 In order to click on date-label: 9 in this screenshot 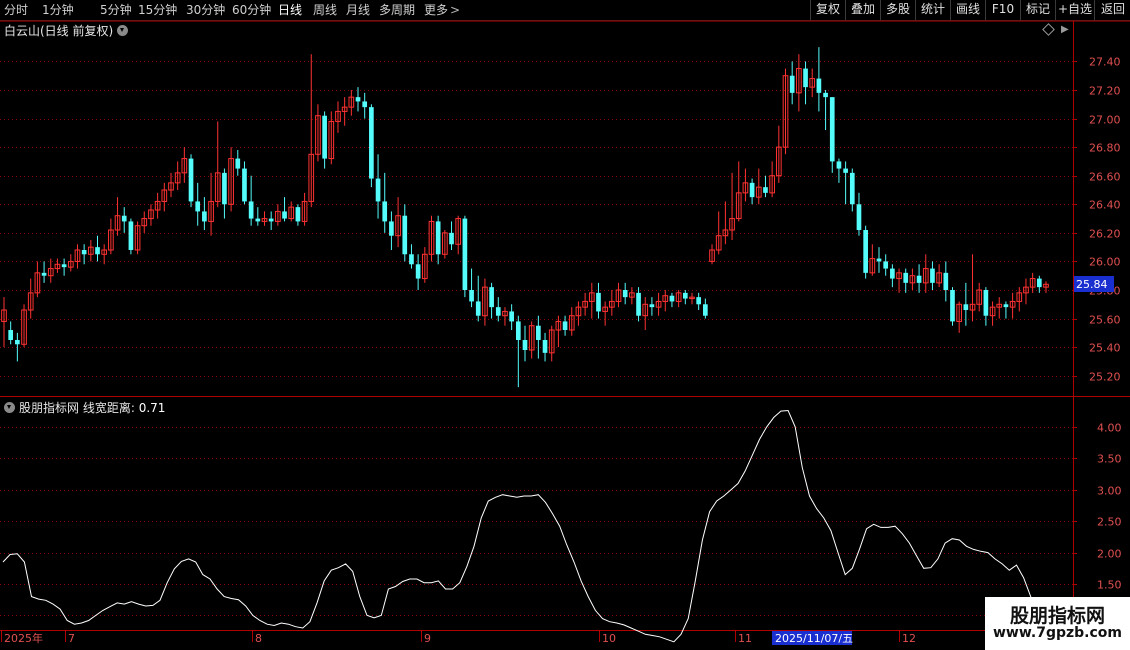, I will do `click(427, 638)`.